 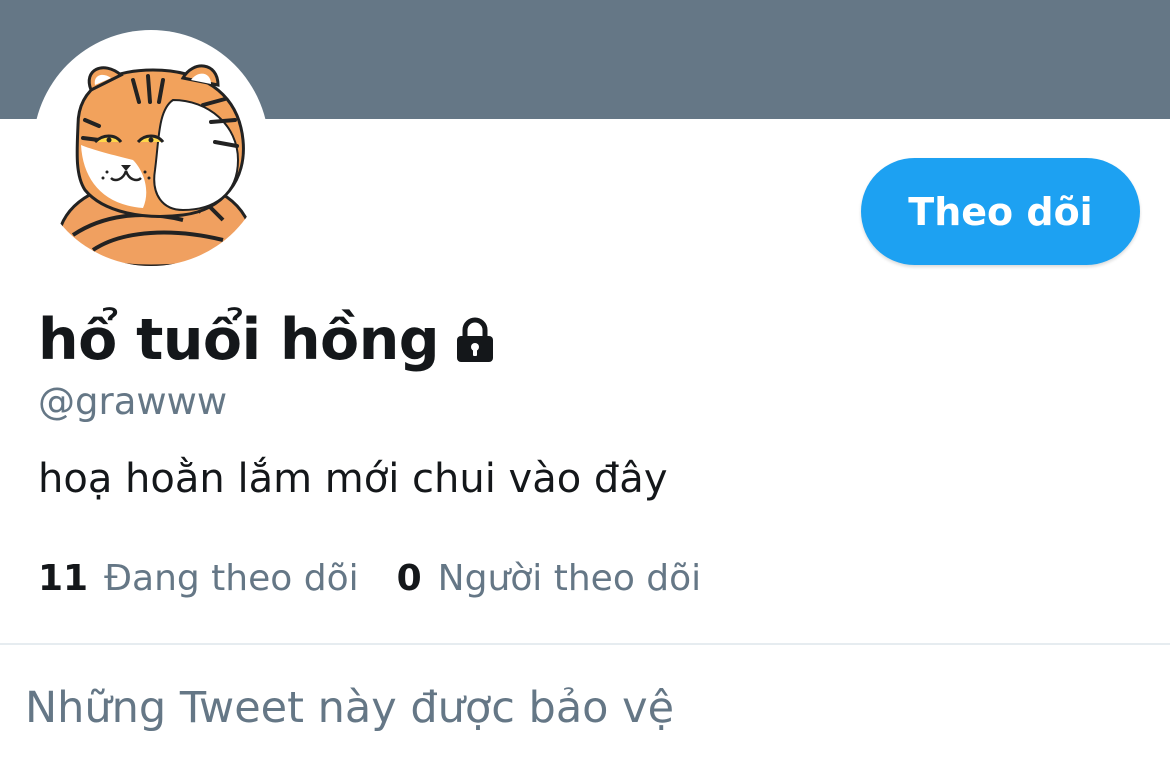 I want to click on following-stat: 11 Đang theo dõi, so click(x=198, y=578).